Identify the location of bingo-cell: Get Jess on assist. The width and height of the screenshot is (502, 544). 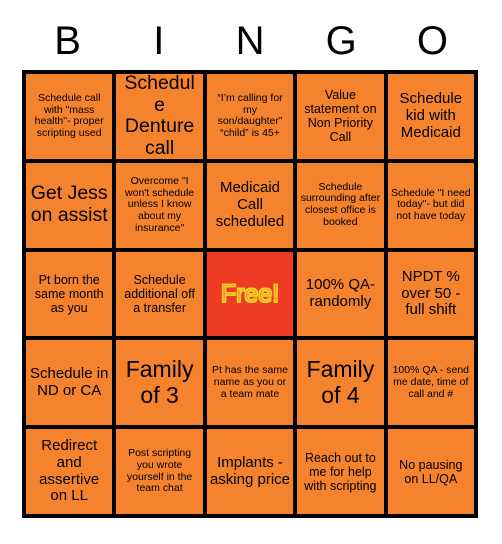
(69, 205).